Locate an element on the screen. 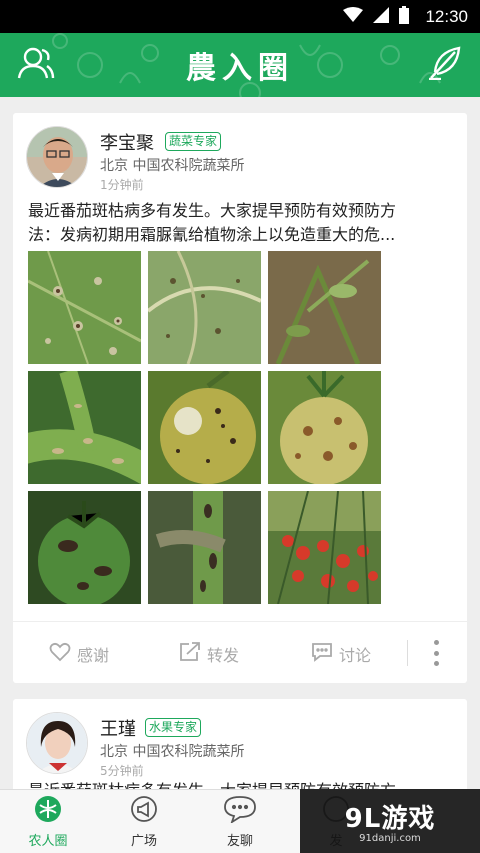 This screenshot has height=853, width=480. more-options-button is located at coordinates (436, 653).